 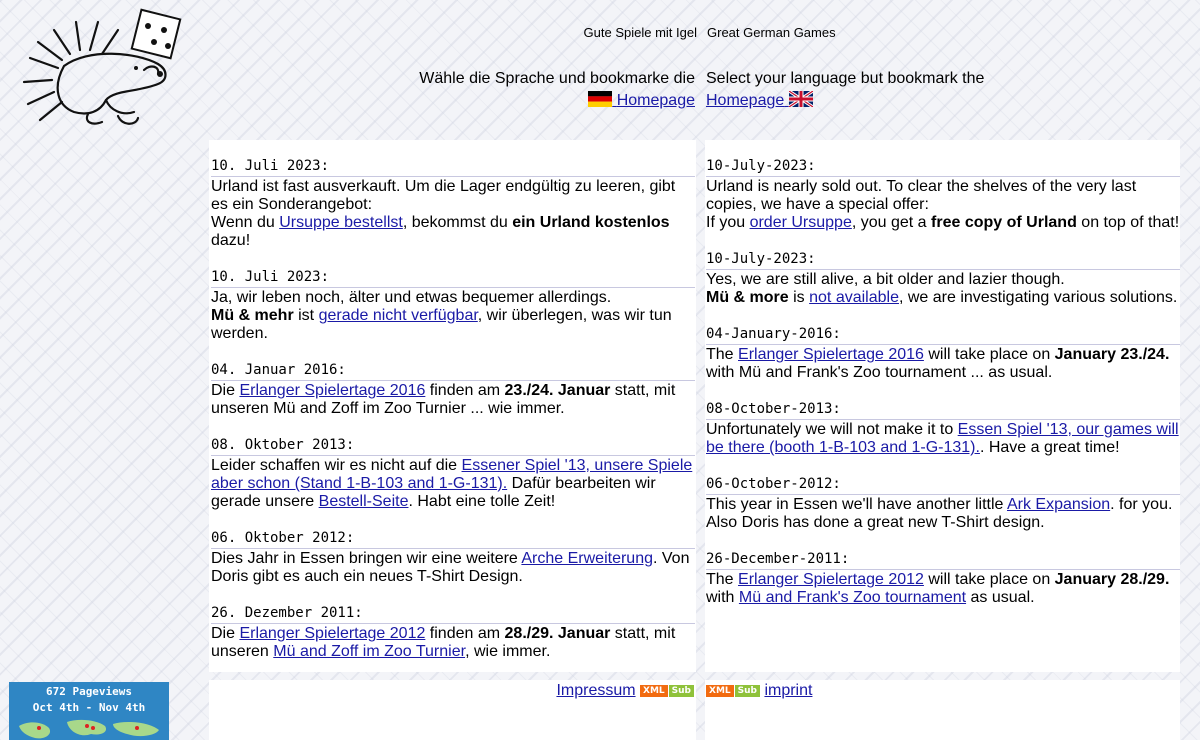 I want to click on homepage-link-de: Homepage, so click(x=641, y=100).